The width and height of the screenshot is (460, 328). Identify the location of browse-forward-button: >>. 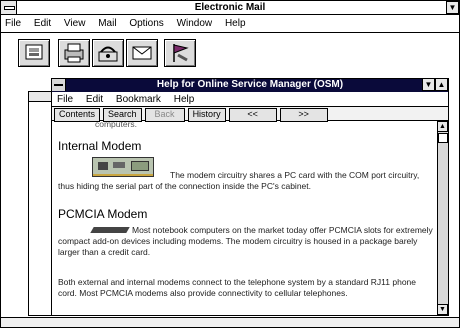
(303, 115).